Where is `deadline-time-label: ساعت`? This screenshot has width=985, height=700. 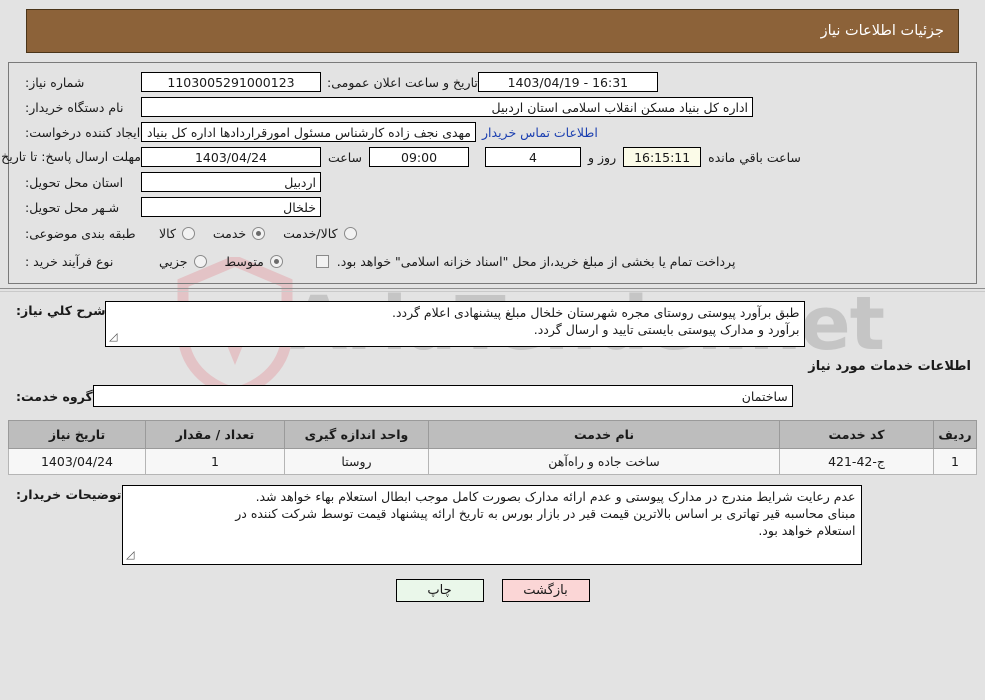
deadline-time-label: ساعت is located at coordinates (345, 157).